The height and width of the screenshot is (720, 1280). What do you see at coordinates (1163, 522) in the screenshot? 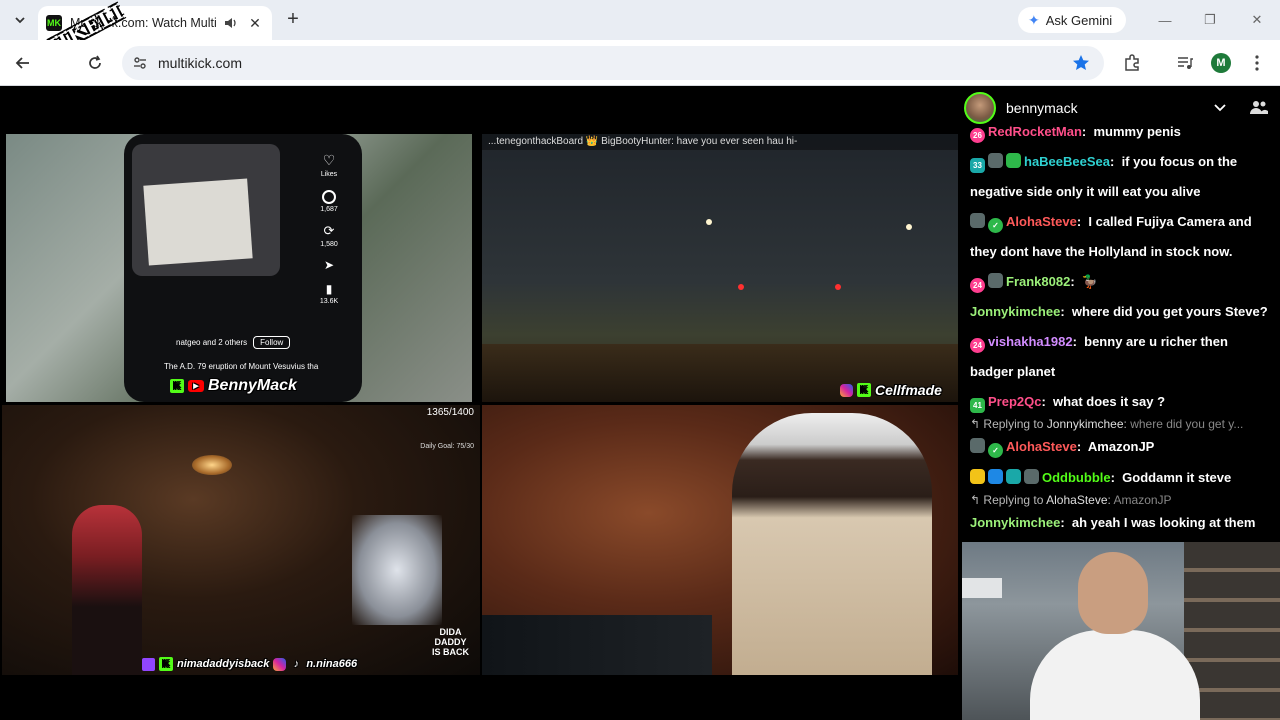
I see `chat-text: ah yeah I was looking at them` at bounding box center [1163, 522].